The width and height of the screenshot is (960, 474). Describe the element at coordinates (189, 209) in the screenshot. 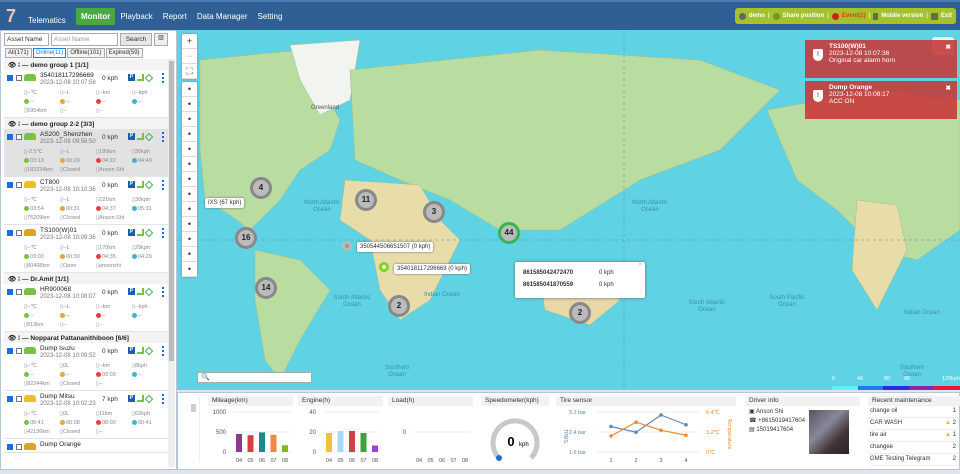

I see `ruler-tool-icon: •` at that location.